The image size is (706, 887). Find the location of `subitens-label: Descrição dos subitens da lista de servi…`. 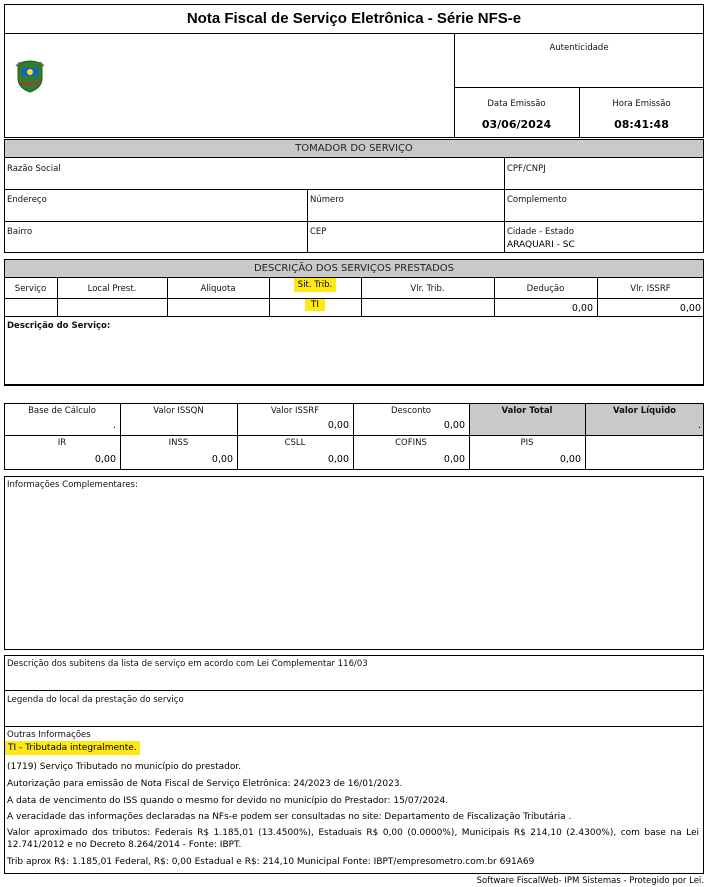

subitens-label: Descrição dos subitens da lista de servi… is located at coordinates (187, 664).